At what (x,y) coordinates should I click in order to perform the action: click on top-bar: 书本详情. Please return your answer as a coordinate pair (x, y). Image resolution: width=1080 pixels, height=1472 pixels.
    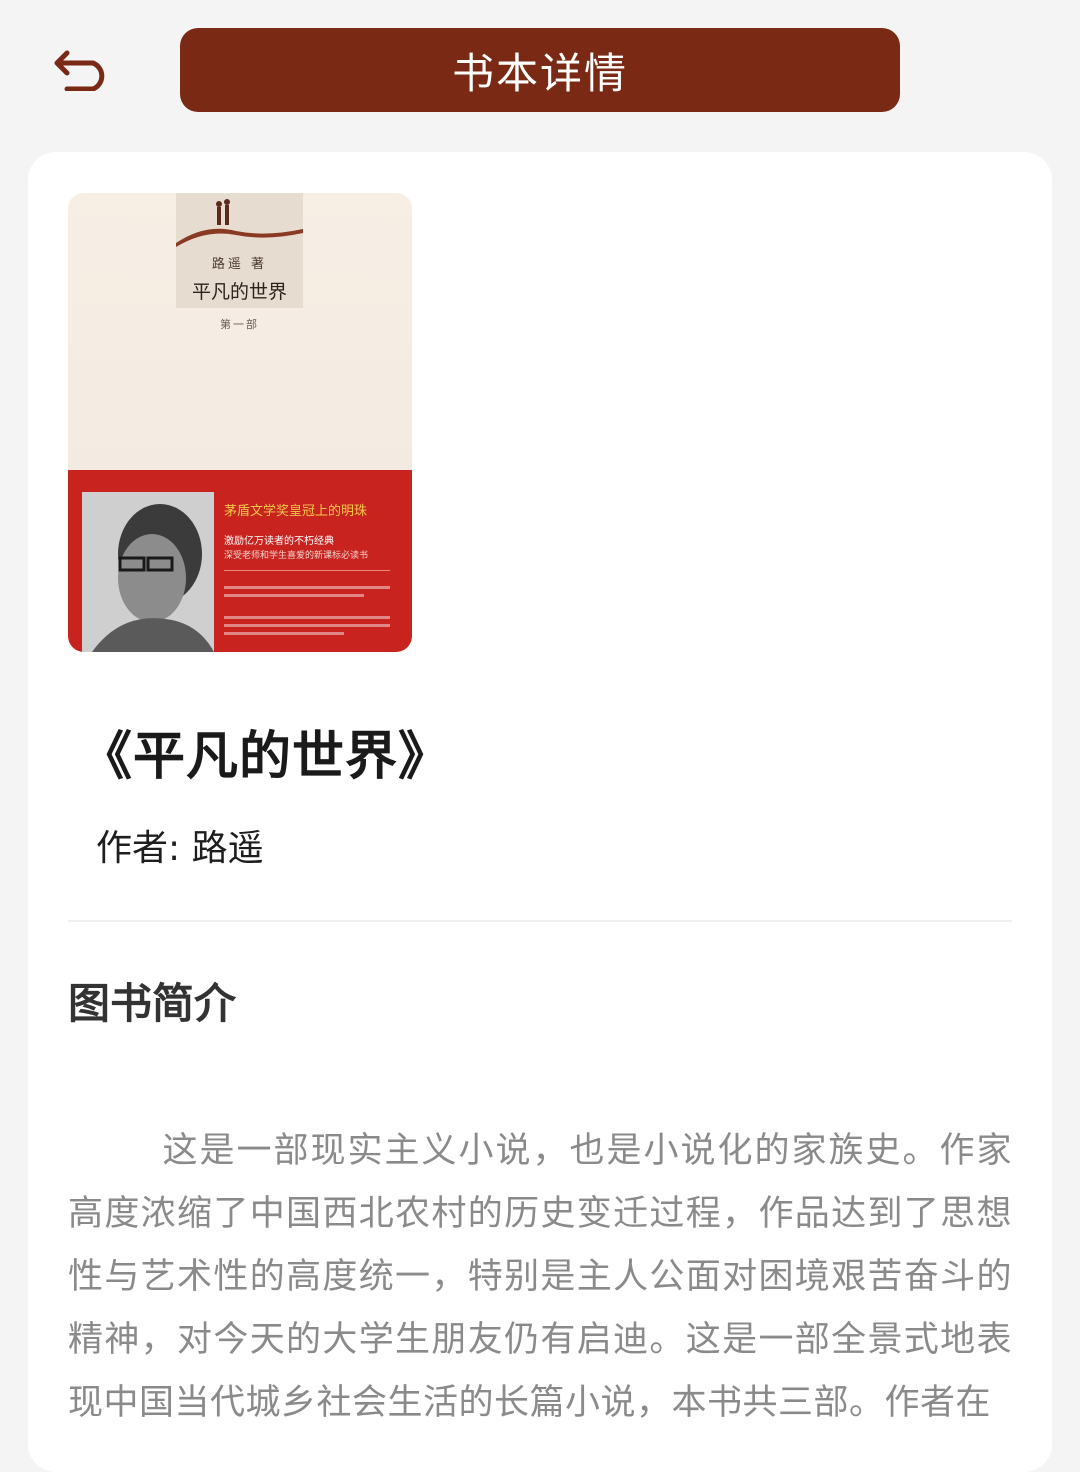
    Looking at the image, I should click on (540, 70).